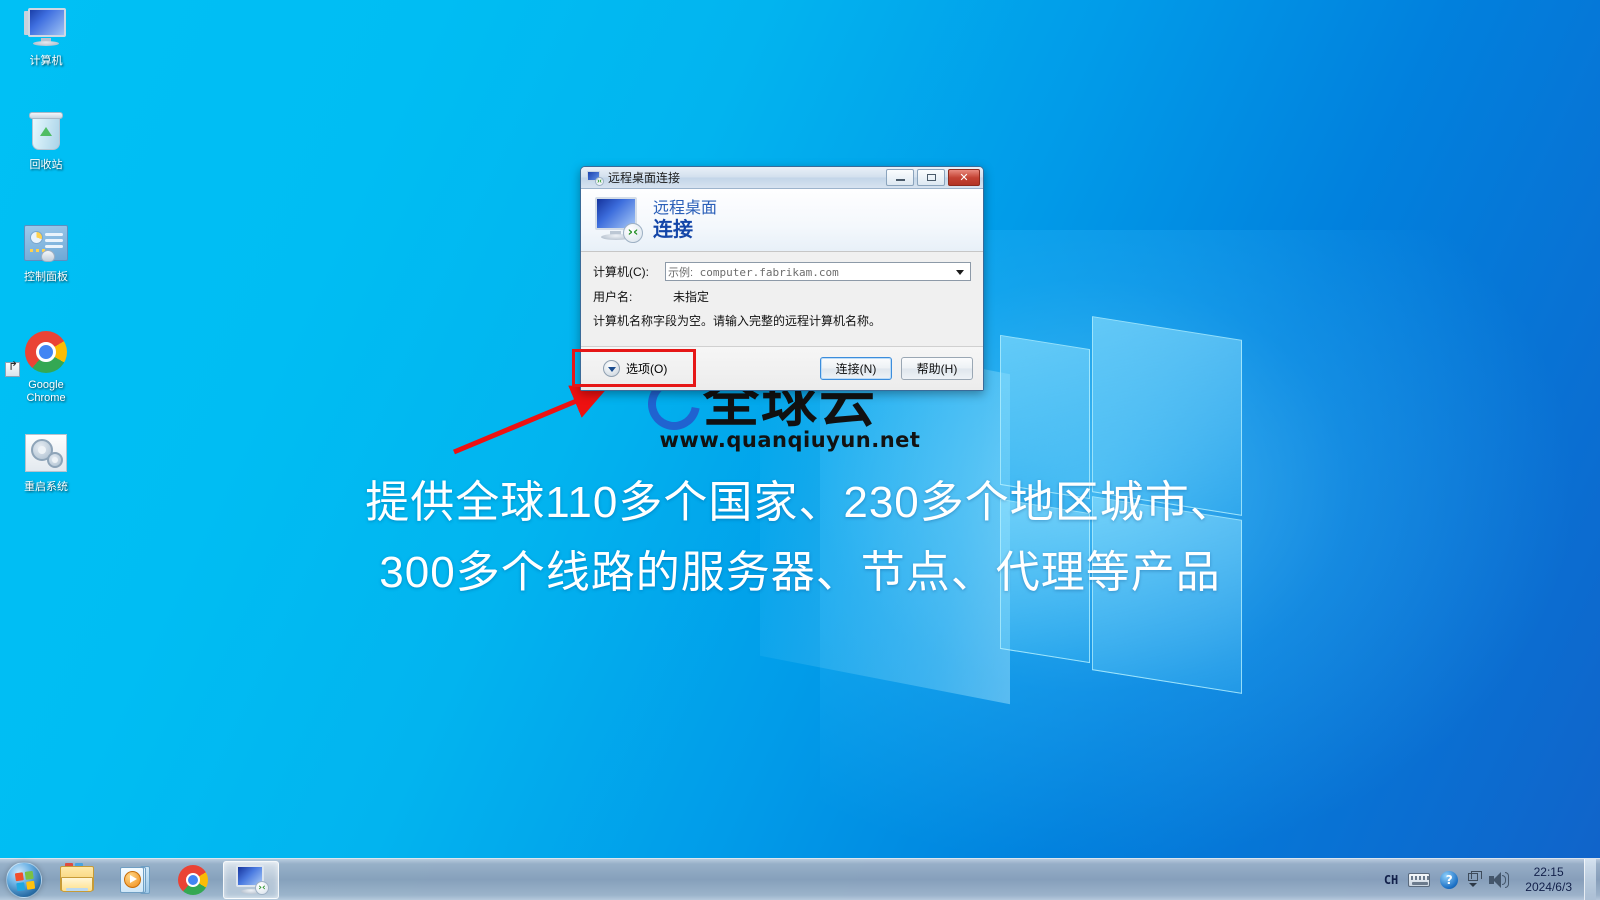 The width and height of the screenshot is (1600, 900). I want to click on tray-ime-indicator: CH, so click(1391, 879).